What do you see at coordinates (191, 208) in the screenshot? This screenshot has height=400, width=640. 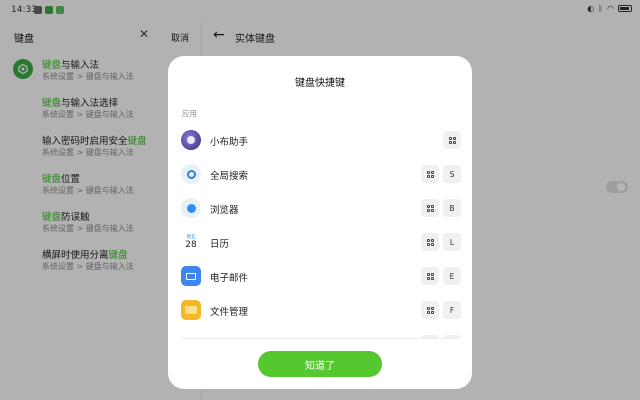 I see `browser-icon` at bounding box center [191, 208].